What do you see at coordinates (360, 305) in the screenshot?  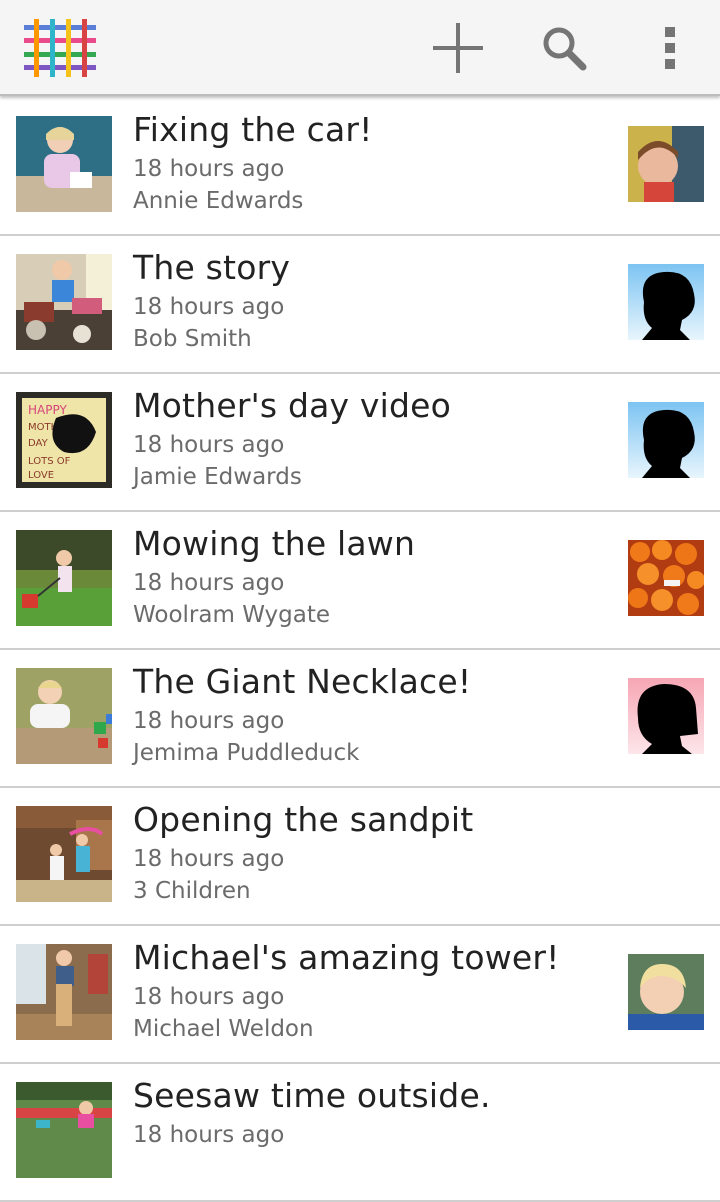 I see `list-item: The story 18 hours ago Bob Smith` at bounding box center [360, 305].